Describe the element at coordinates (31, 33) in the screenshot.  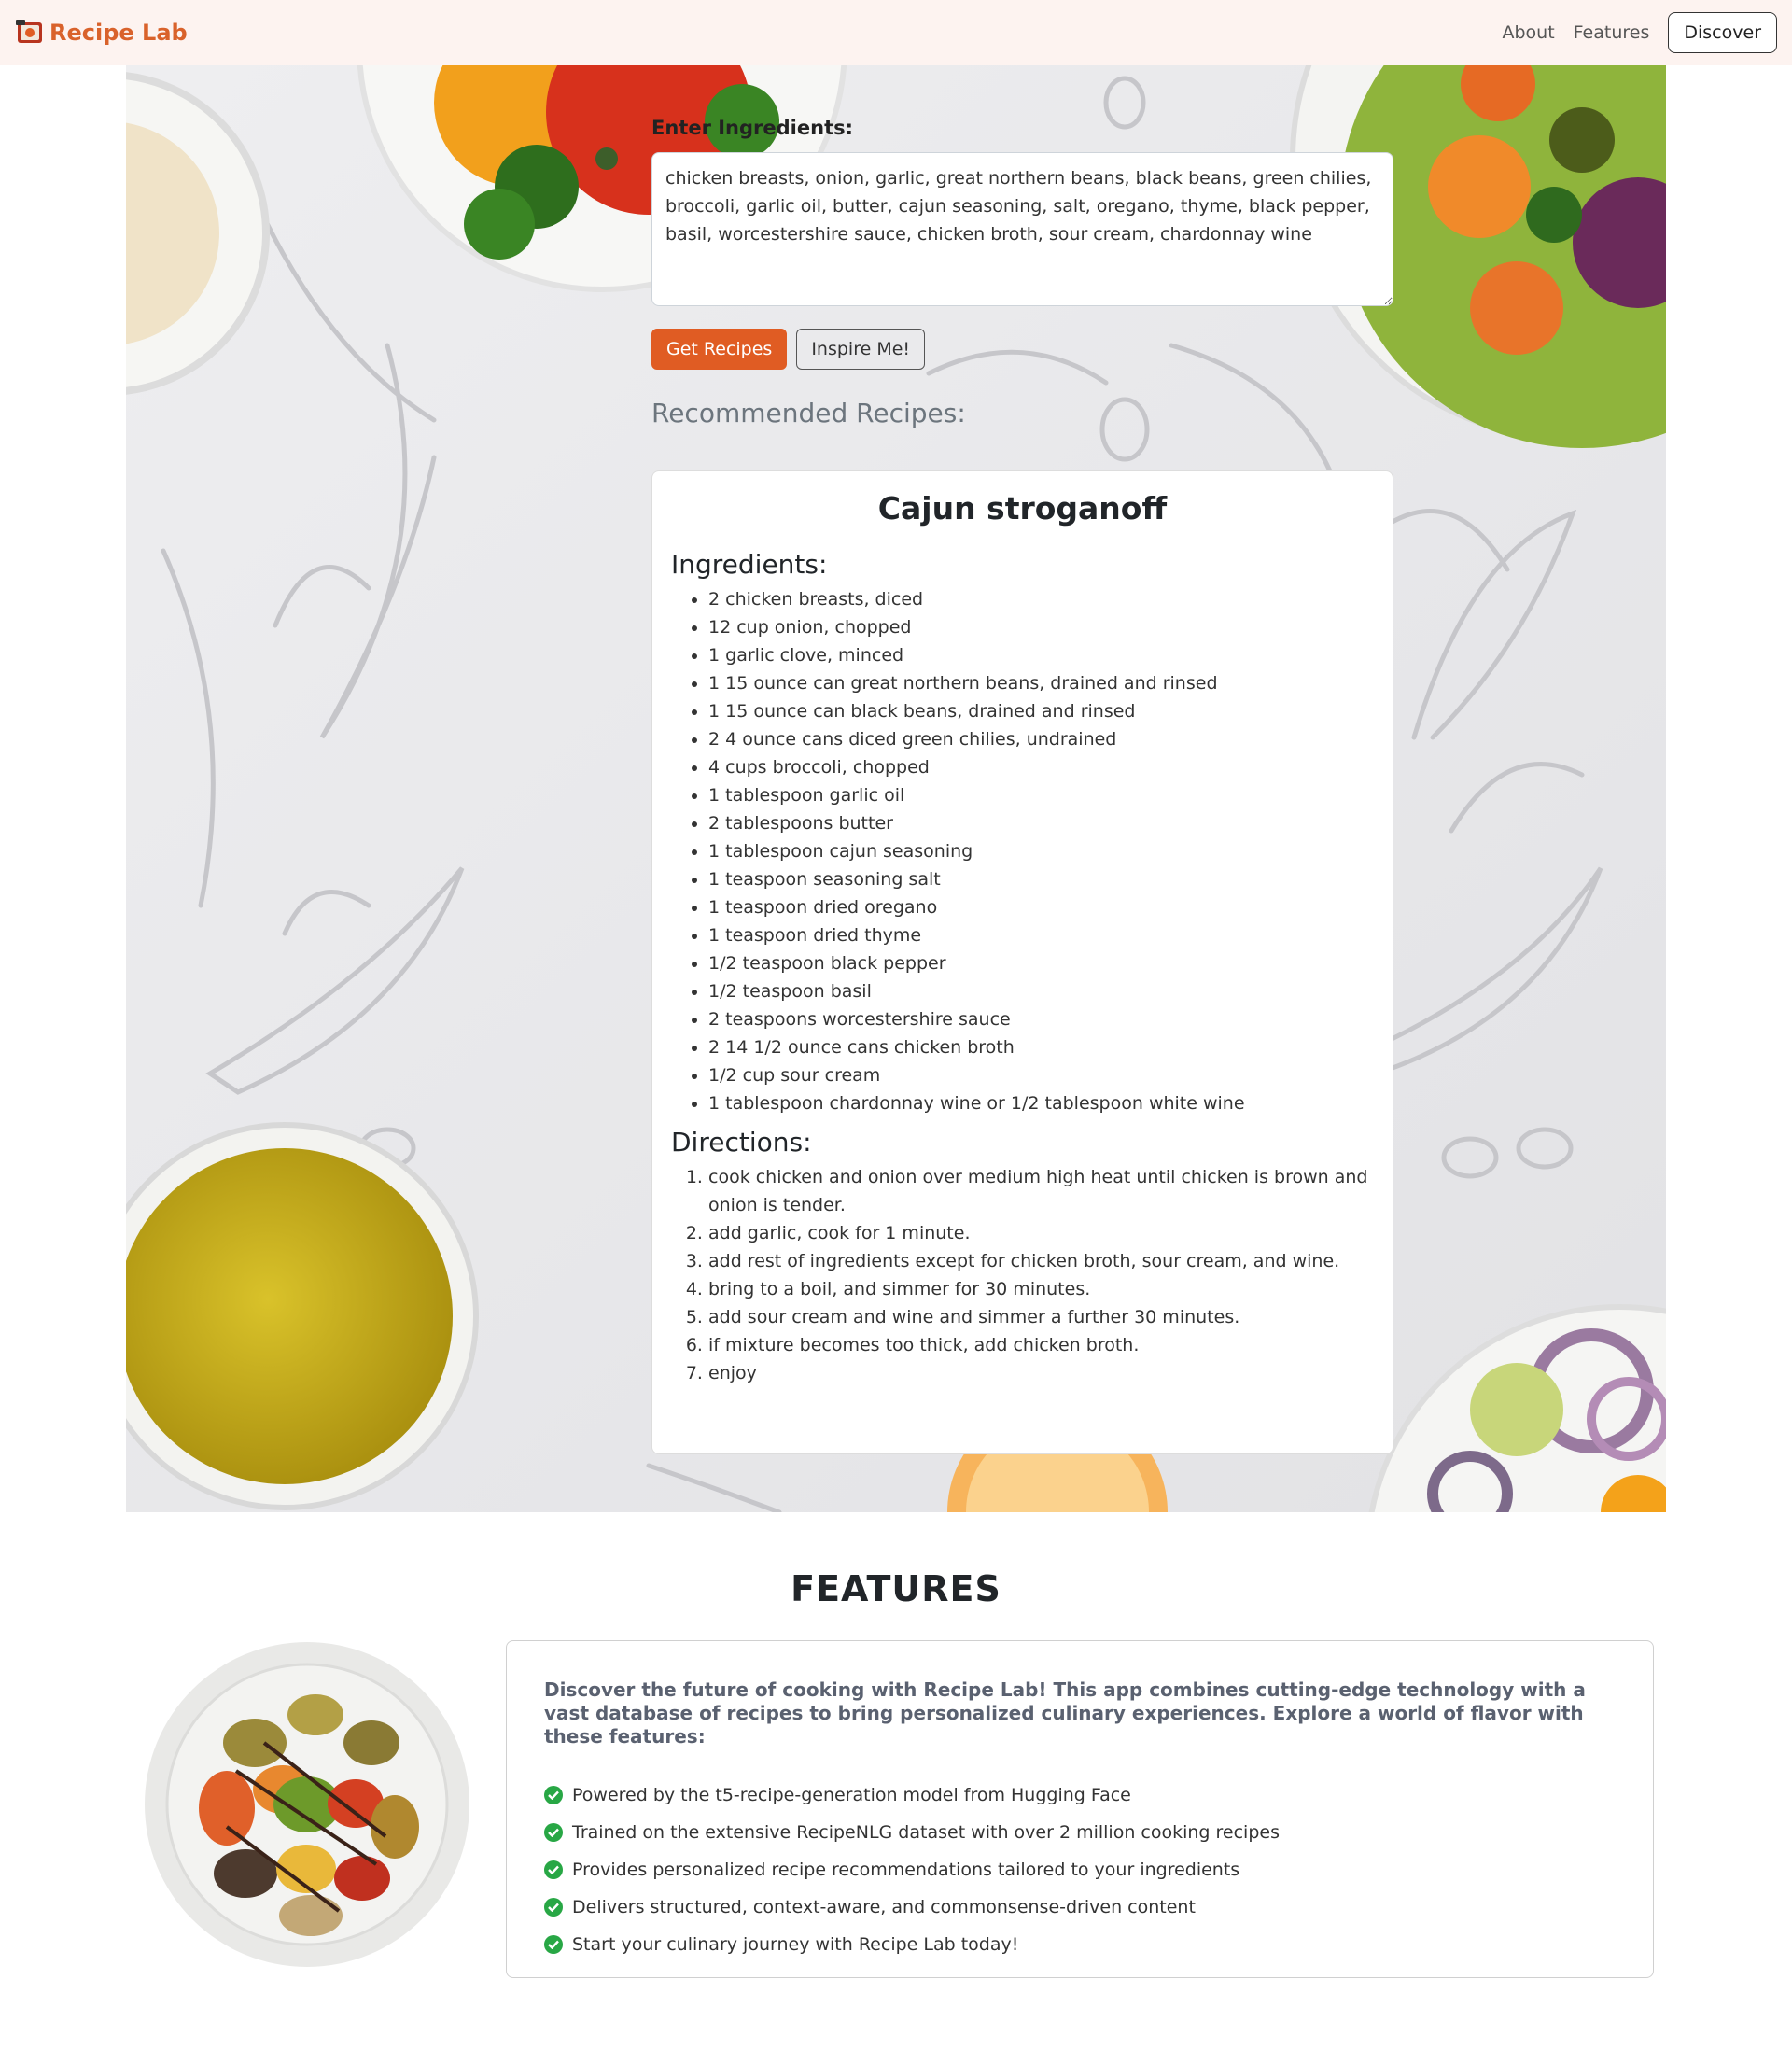
I see `recipe-book-logo-icon` at that location.